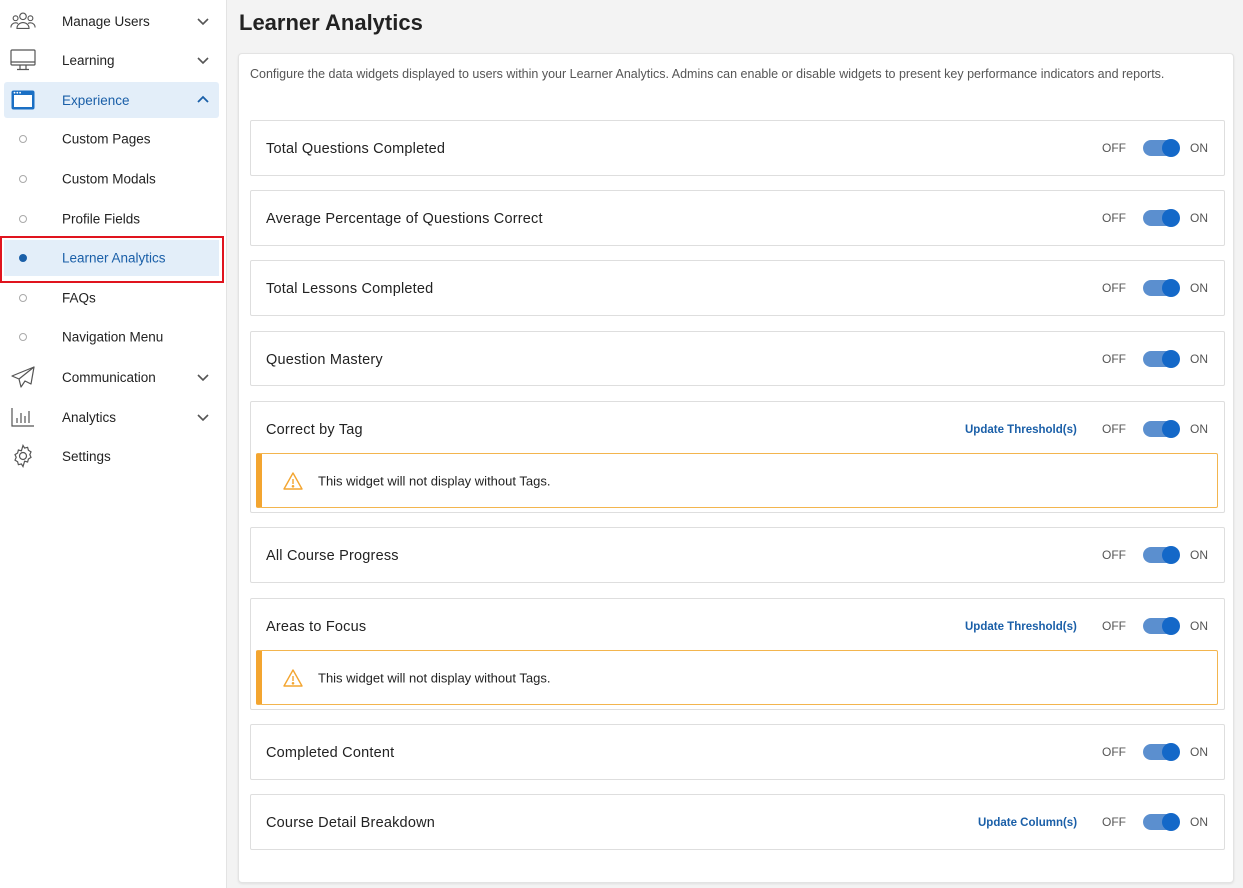 This screenshot has height=888, width=1243. Describe the element at coordinates (316, 627) in the screenshot. I see `widget-name: Areas to Focus` at that location.